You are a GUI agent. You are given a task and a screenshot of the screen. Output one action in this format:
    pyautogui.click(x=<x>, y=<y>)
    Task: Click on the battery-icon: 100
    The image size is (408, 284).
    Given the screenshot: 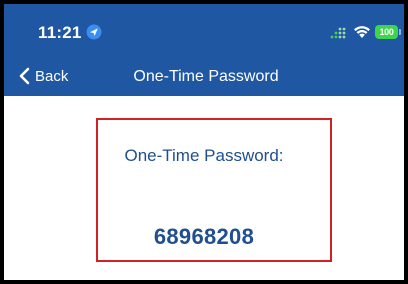 What is the action you would take?
    pyautogui.click(x=388, y=32)
    